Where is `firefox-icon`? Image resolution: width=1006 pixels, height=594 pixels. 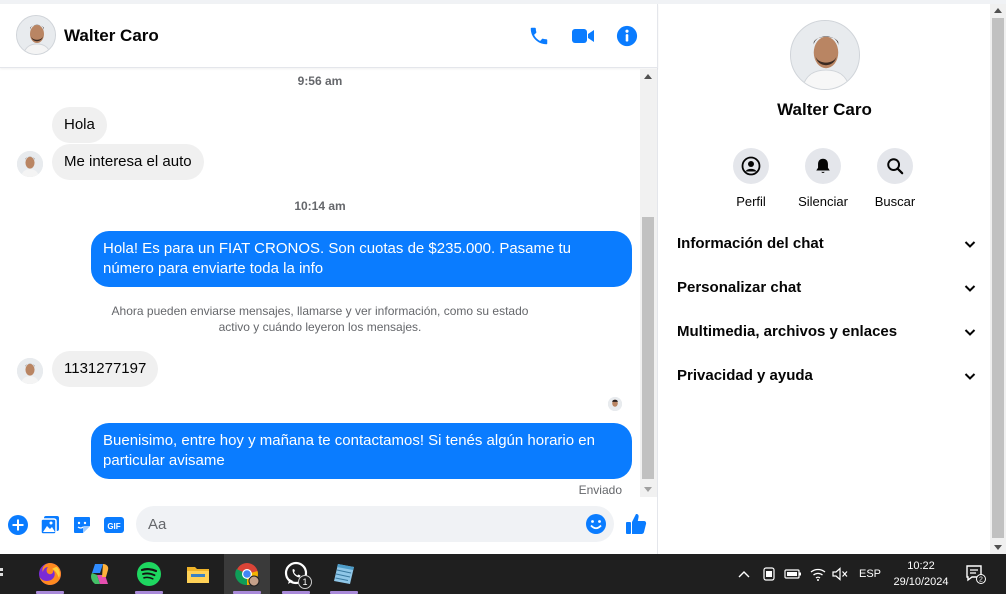
firefox-icon is located at coordinates (50, 574).